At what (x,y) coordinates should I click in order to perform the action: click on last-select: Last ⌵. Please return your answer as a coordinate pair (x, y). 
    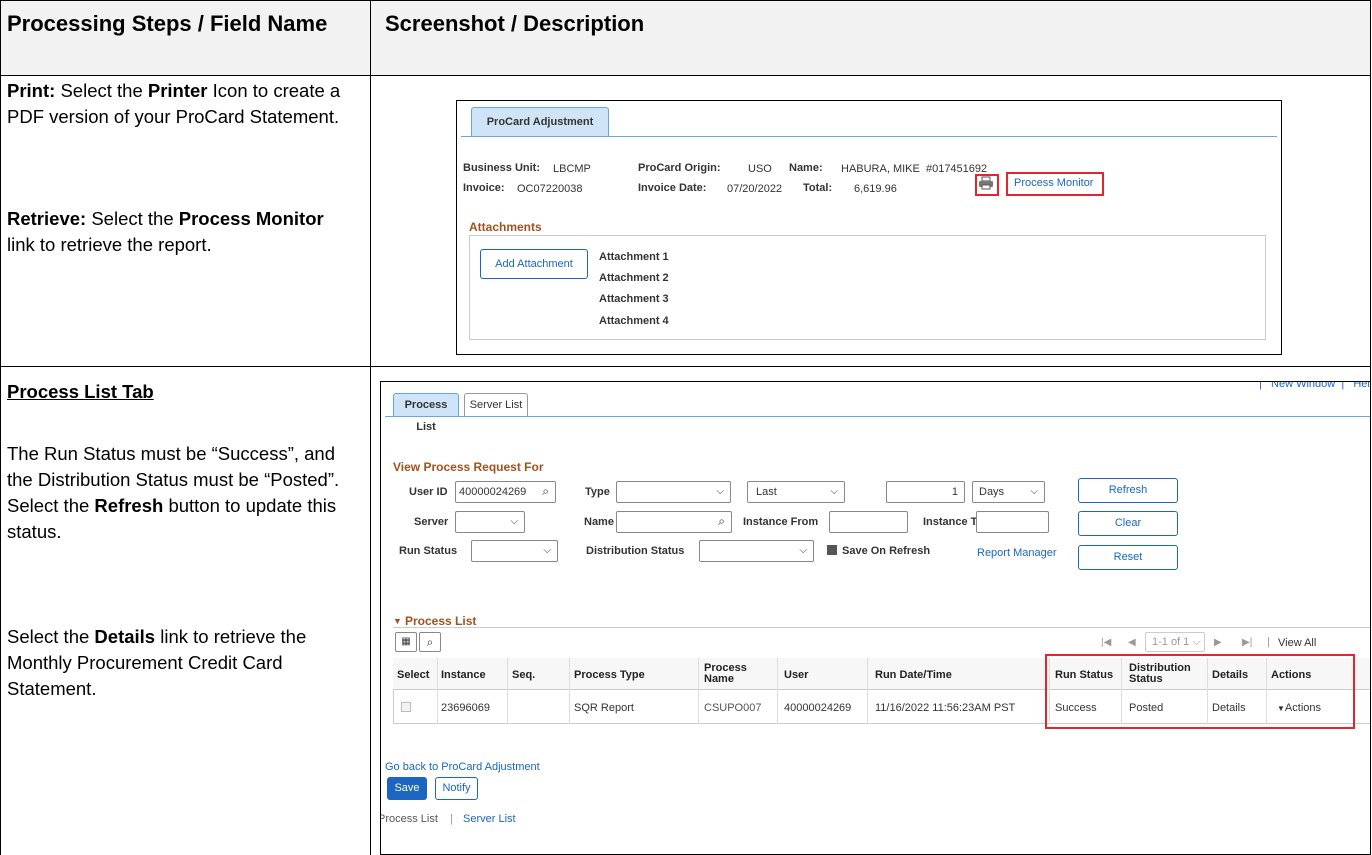
    Looking at the image, I should click on (796, 492).